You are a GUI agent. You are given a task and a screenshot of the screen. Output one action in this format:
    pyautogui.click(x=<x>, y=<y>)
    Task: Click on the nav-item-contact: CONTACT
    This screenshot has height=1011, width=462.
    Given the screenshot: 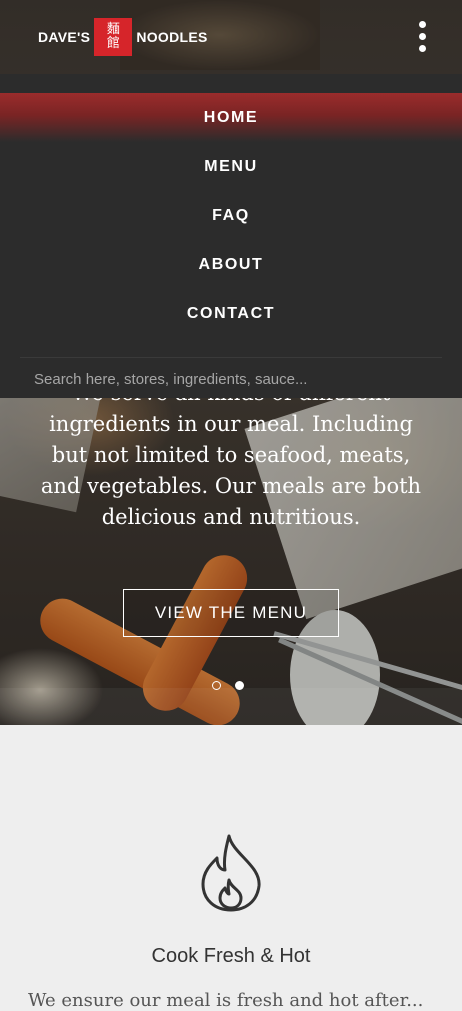 What is the action you would take?
    pyautogui.click(x=231, y=313)
    